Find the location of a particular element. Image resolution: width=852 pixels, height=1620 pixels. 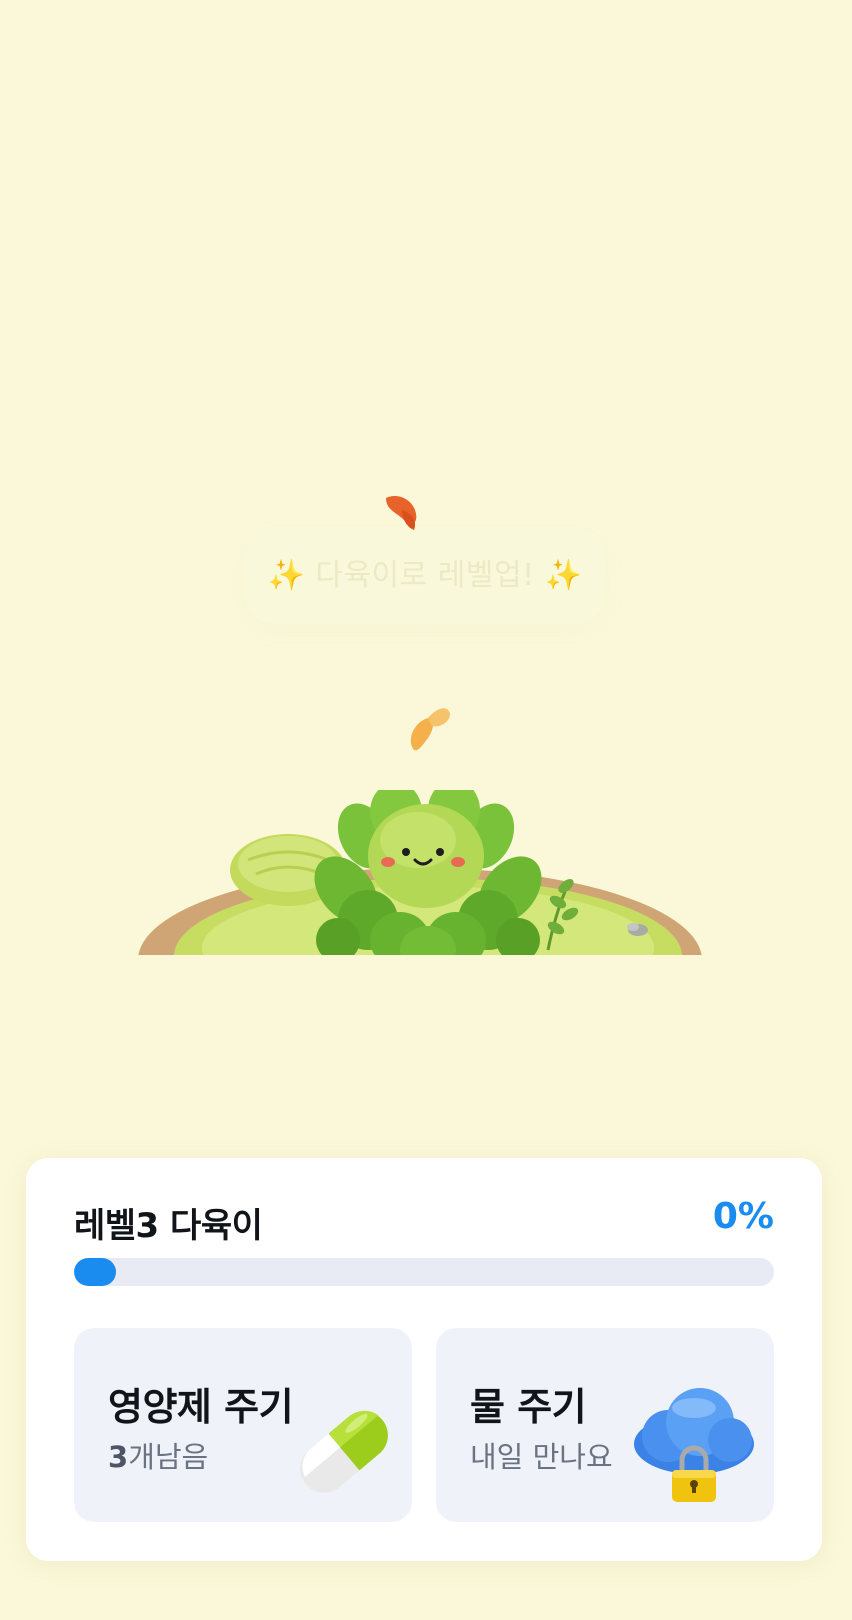

bubble-tail is located at coordinates (425, 630).